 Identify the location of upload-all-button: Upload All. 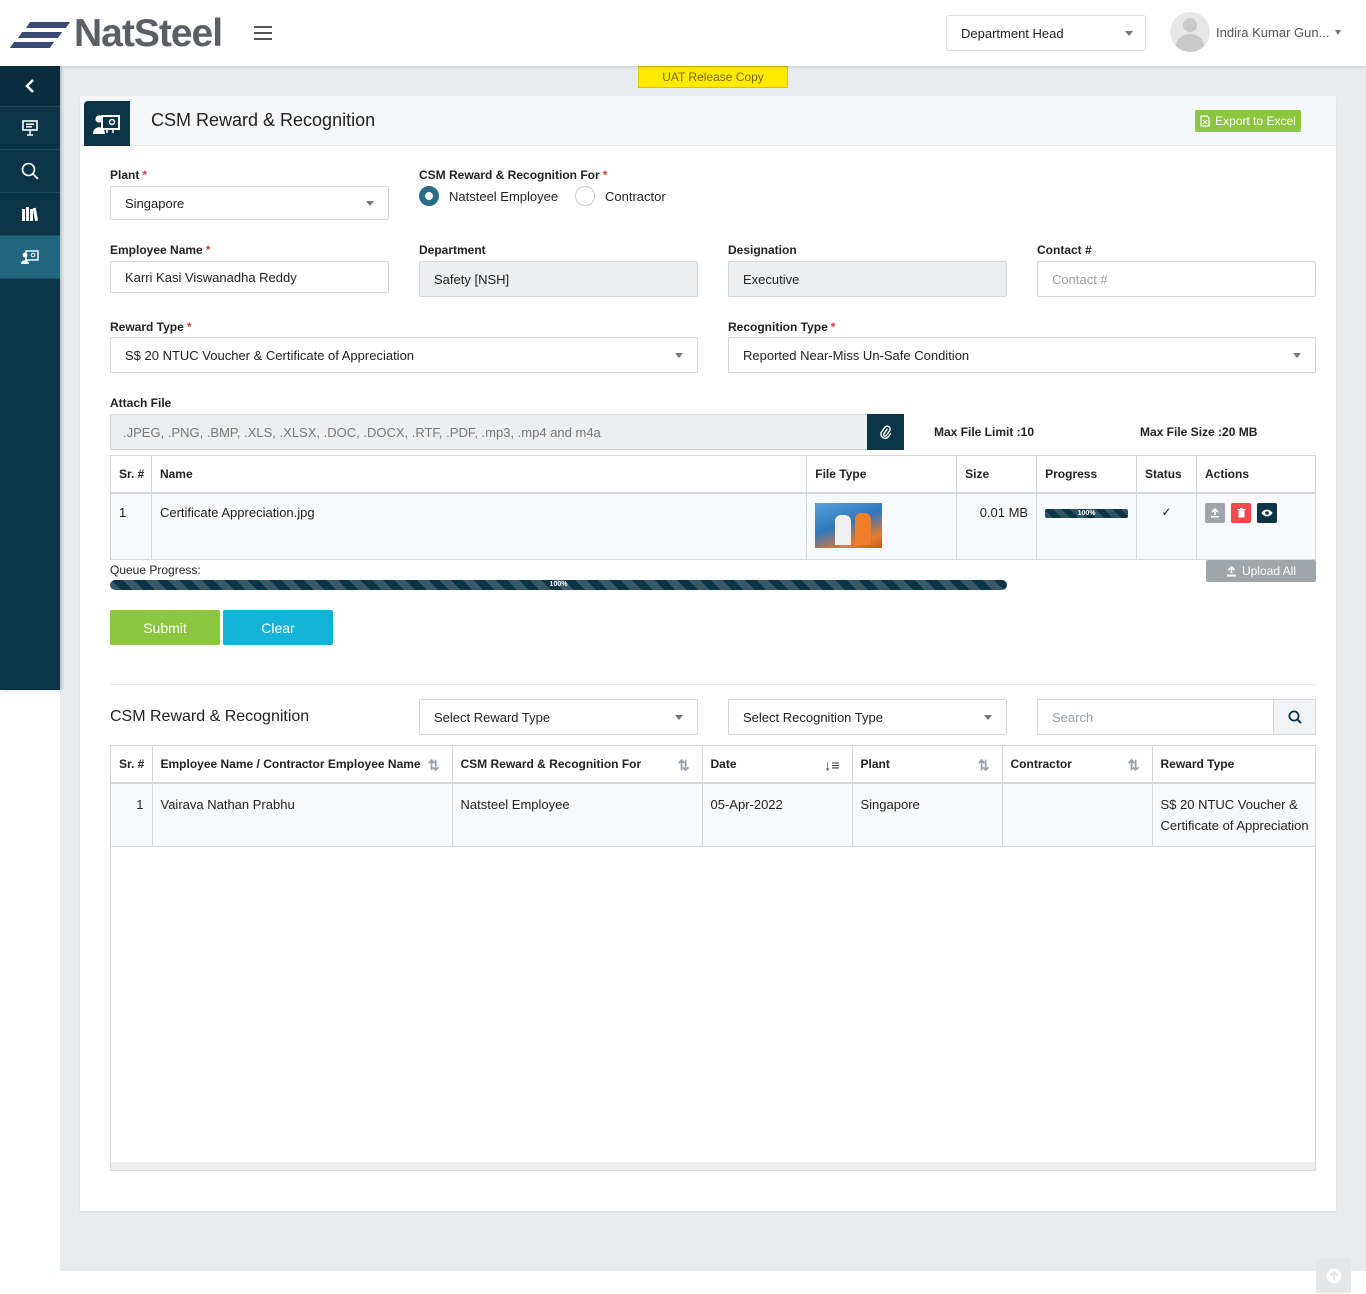
(1261, 571).